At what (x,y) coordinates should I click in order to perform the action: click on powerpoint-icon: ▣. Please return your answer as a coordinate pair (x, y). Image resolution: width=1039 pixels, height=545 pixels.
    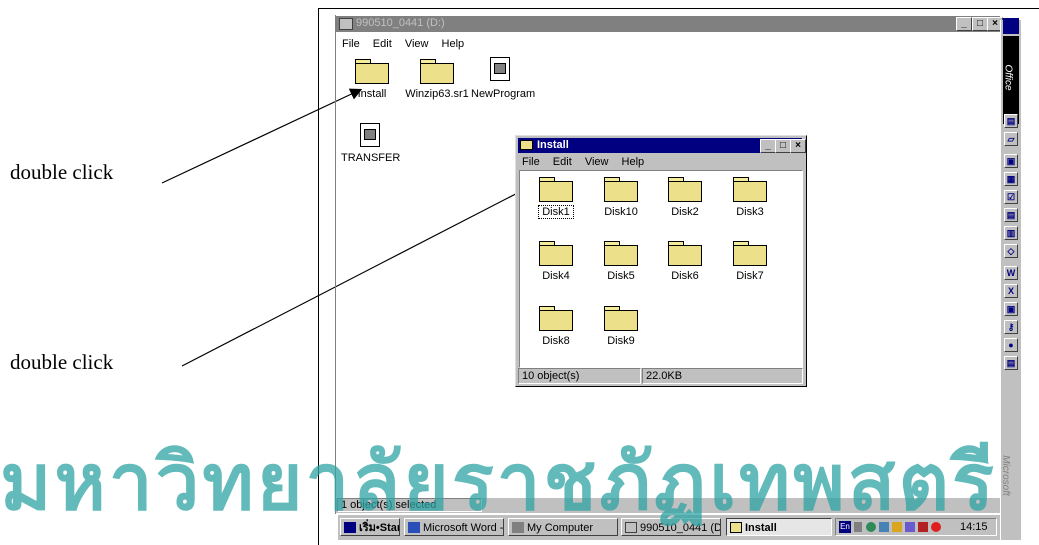
    Looking at the image, I should click on (1011, 309).